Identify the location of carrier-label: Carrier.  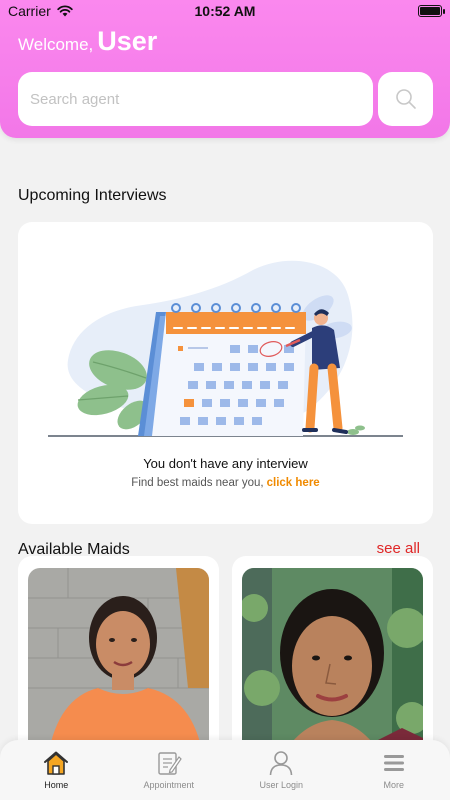
(29, 11).